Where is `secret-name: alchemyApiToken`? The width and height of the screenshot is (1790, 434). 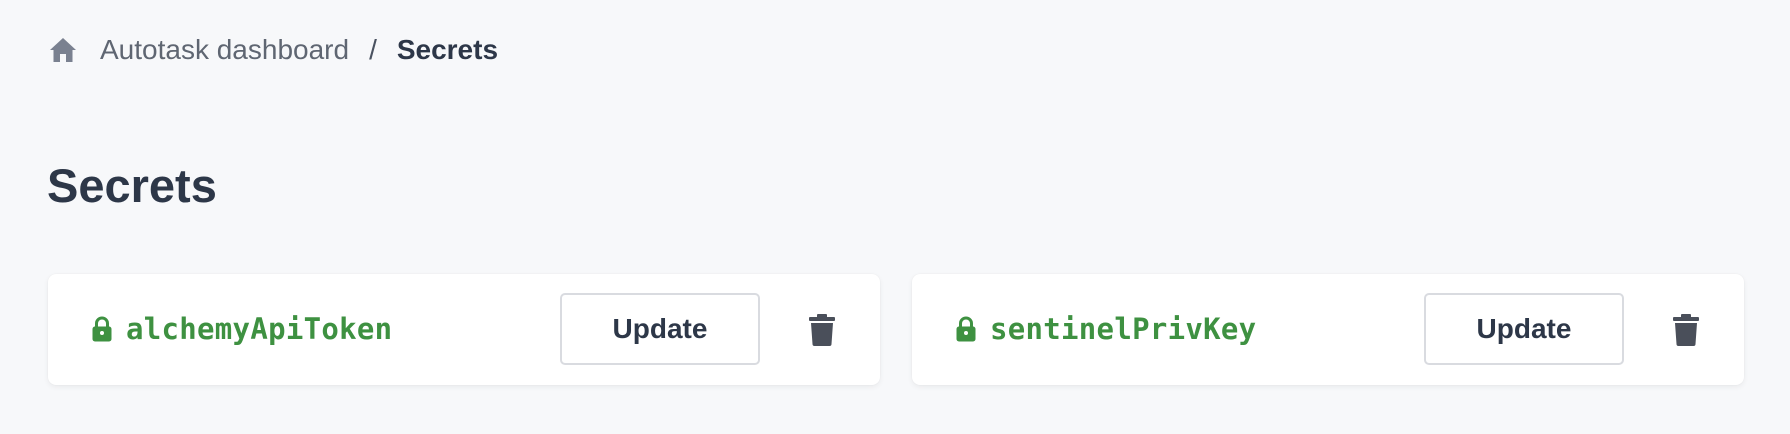 secret-name: alchemyApiToken is located at coordinates (242, 329).